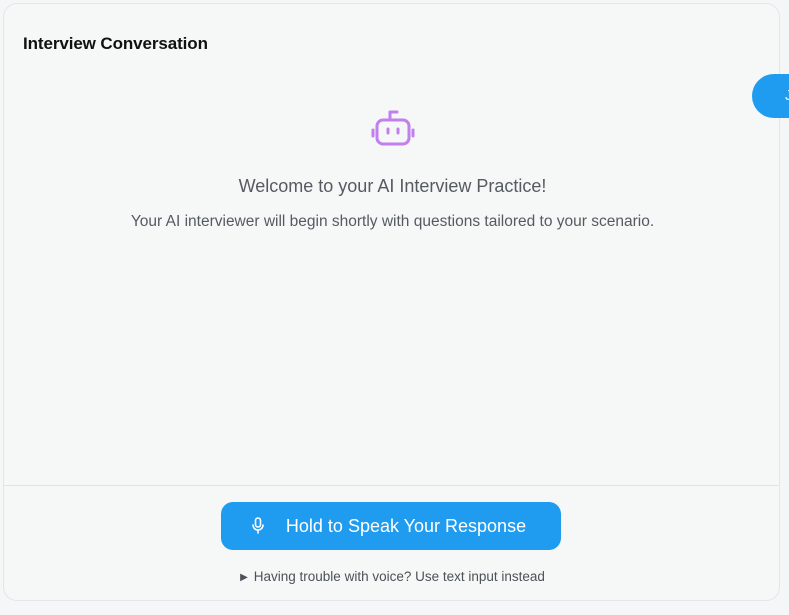 Image resolution: width=789 pixels, height=615 pixels. I want to click on side-tab-glyph: J, so click(787, 95).